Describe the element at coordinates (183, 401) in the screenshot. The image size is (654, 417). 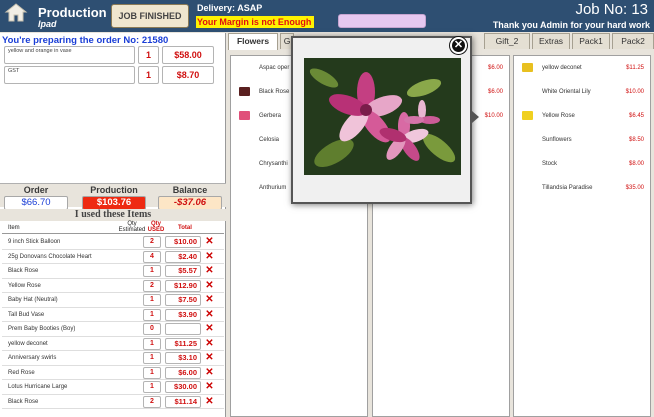
I see `used-item-total: $11.14` at that location.